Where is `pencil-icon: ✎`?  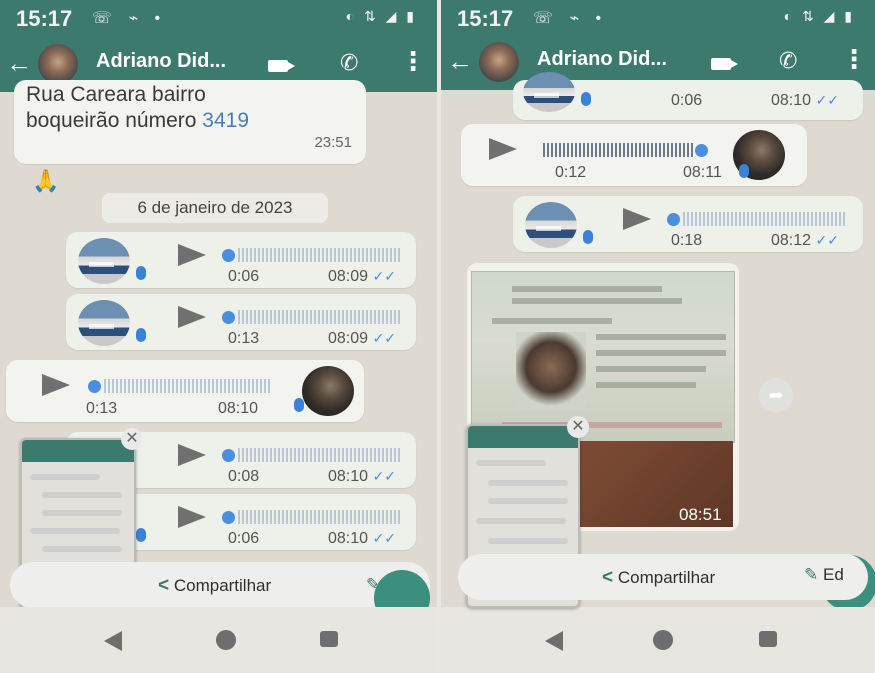 pencil-icon: ✎ is located at coordinates (811, 574).